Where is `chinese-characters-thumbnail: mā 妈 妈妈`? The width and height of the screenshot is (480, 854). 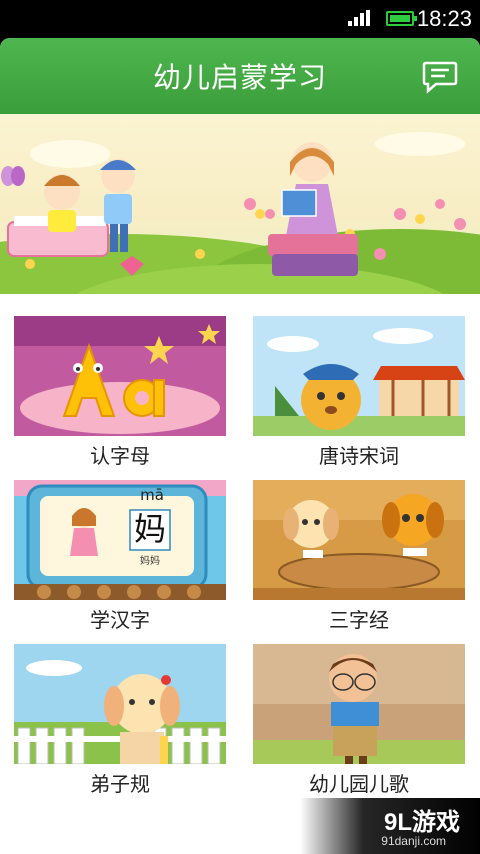 chinese-characters-thumbnail: mā 妈 妈妈 is located at coordinates (120, 540).